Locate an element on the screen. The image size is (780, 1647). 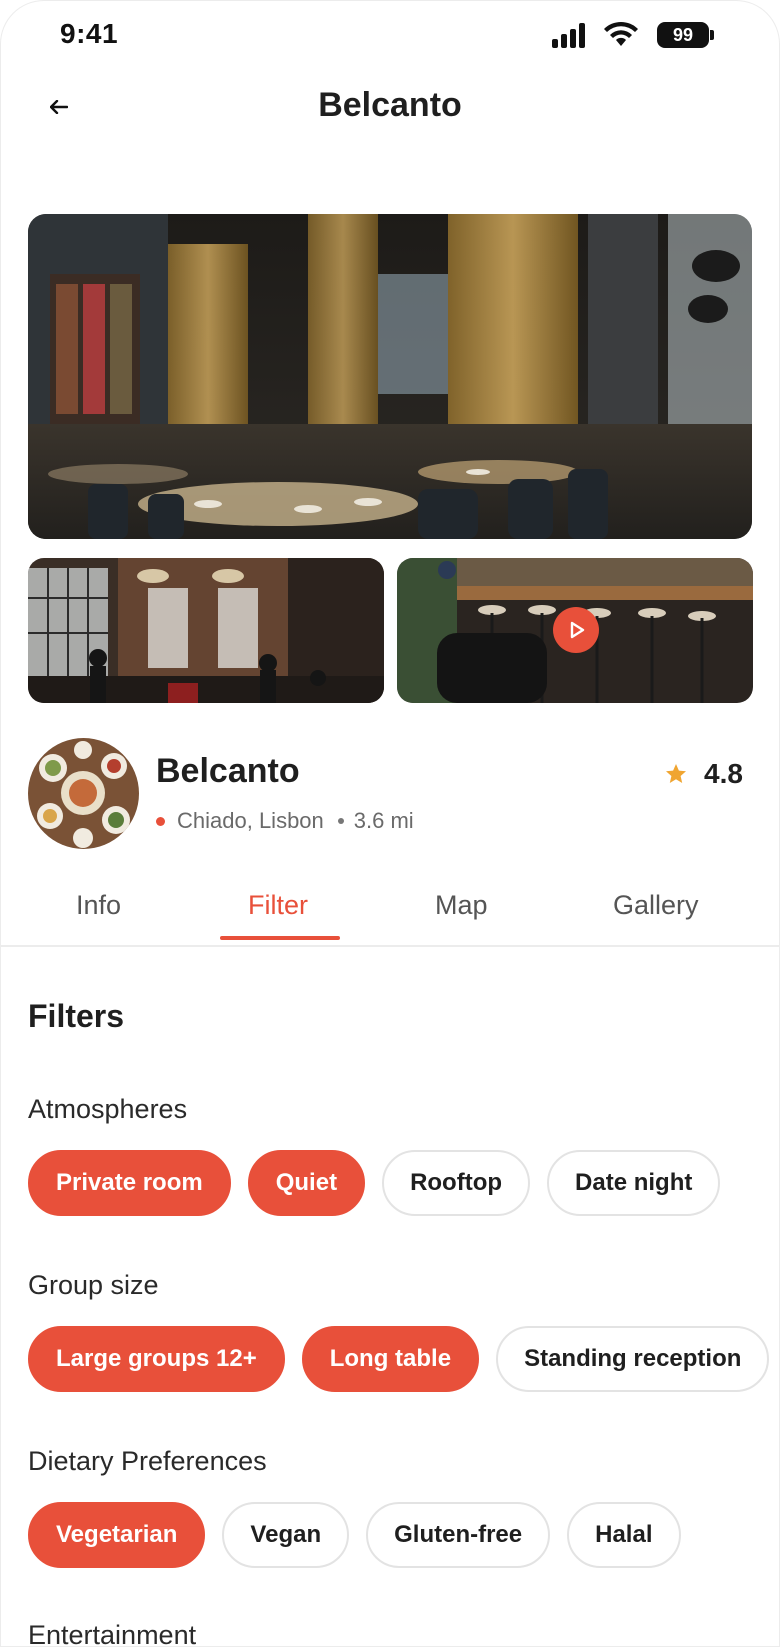
play-video-button is located at coordinates (576, 630).